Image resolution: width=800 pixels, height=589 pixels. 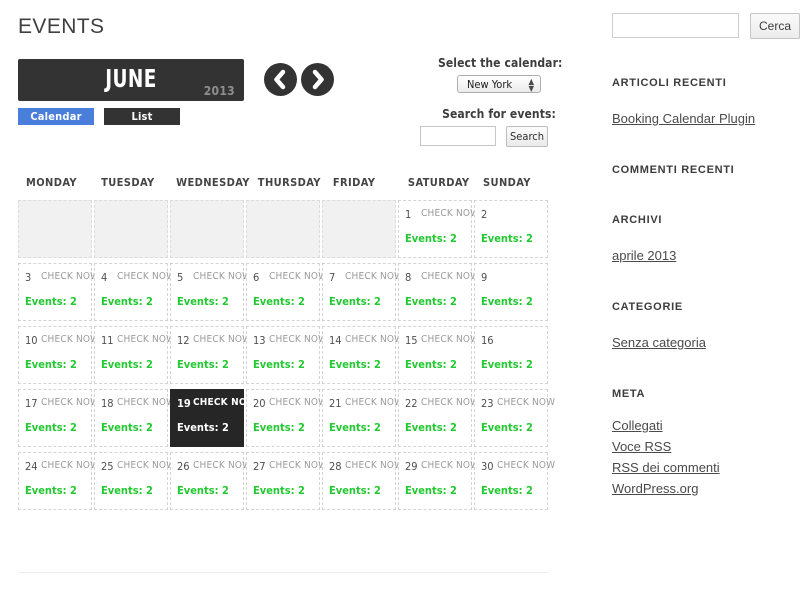 I want to click on sidebar-search: Cerca, so click(x=706, y=26).